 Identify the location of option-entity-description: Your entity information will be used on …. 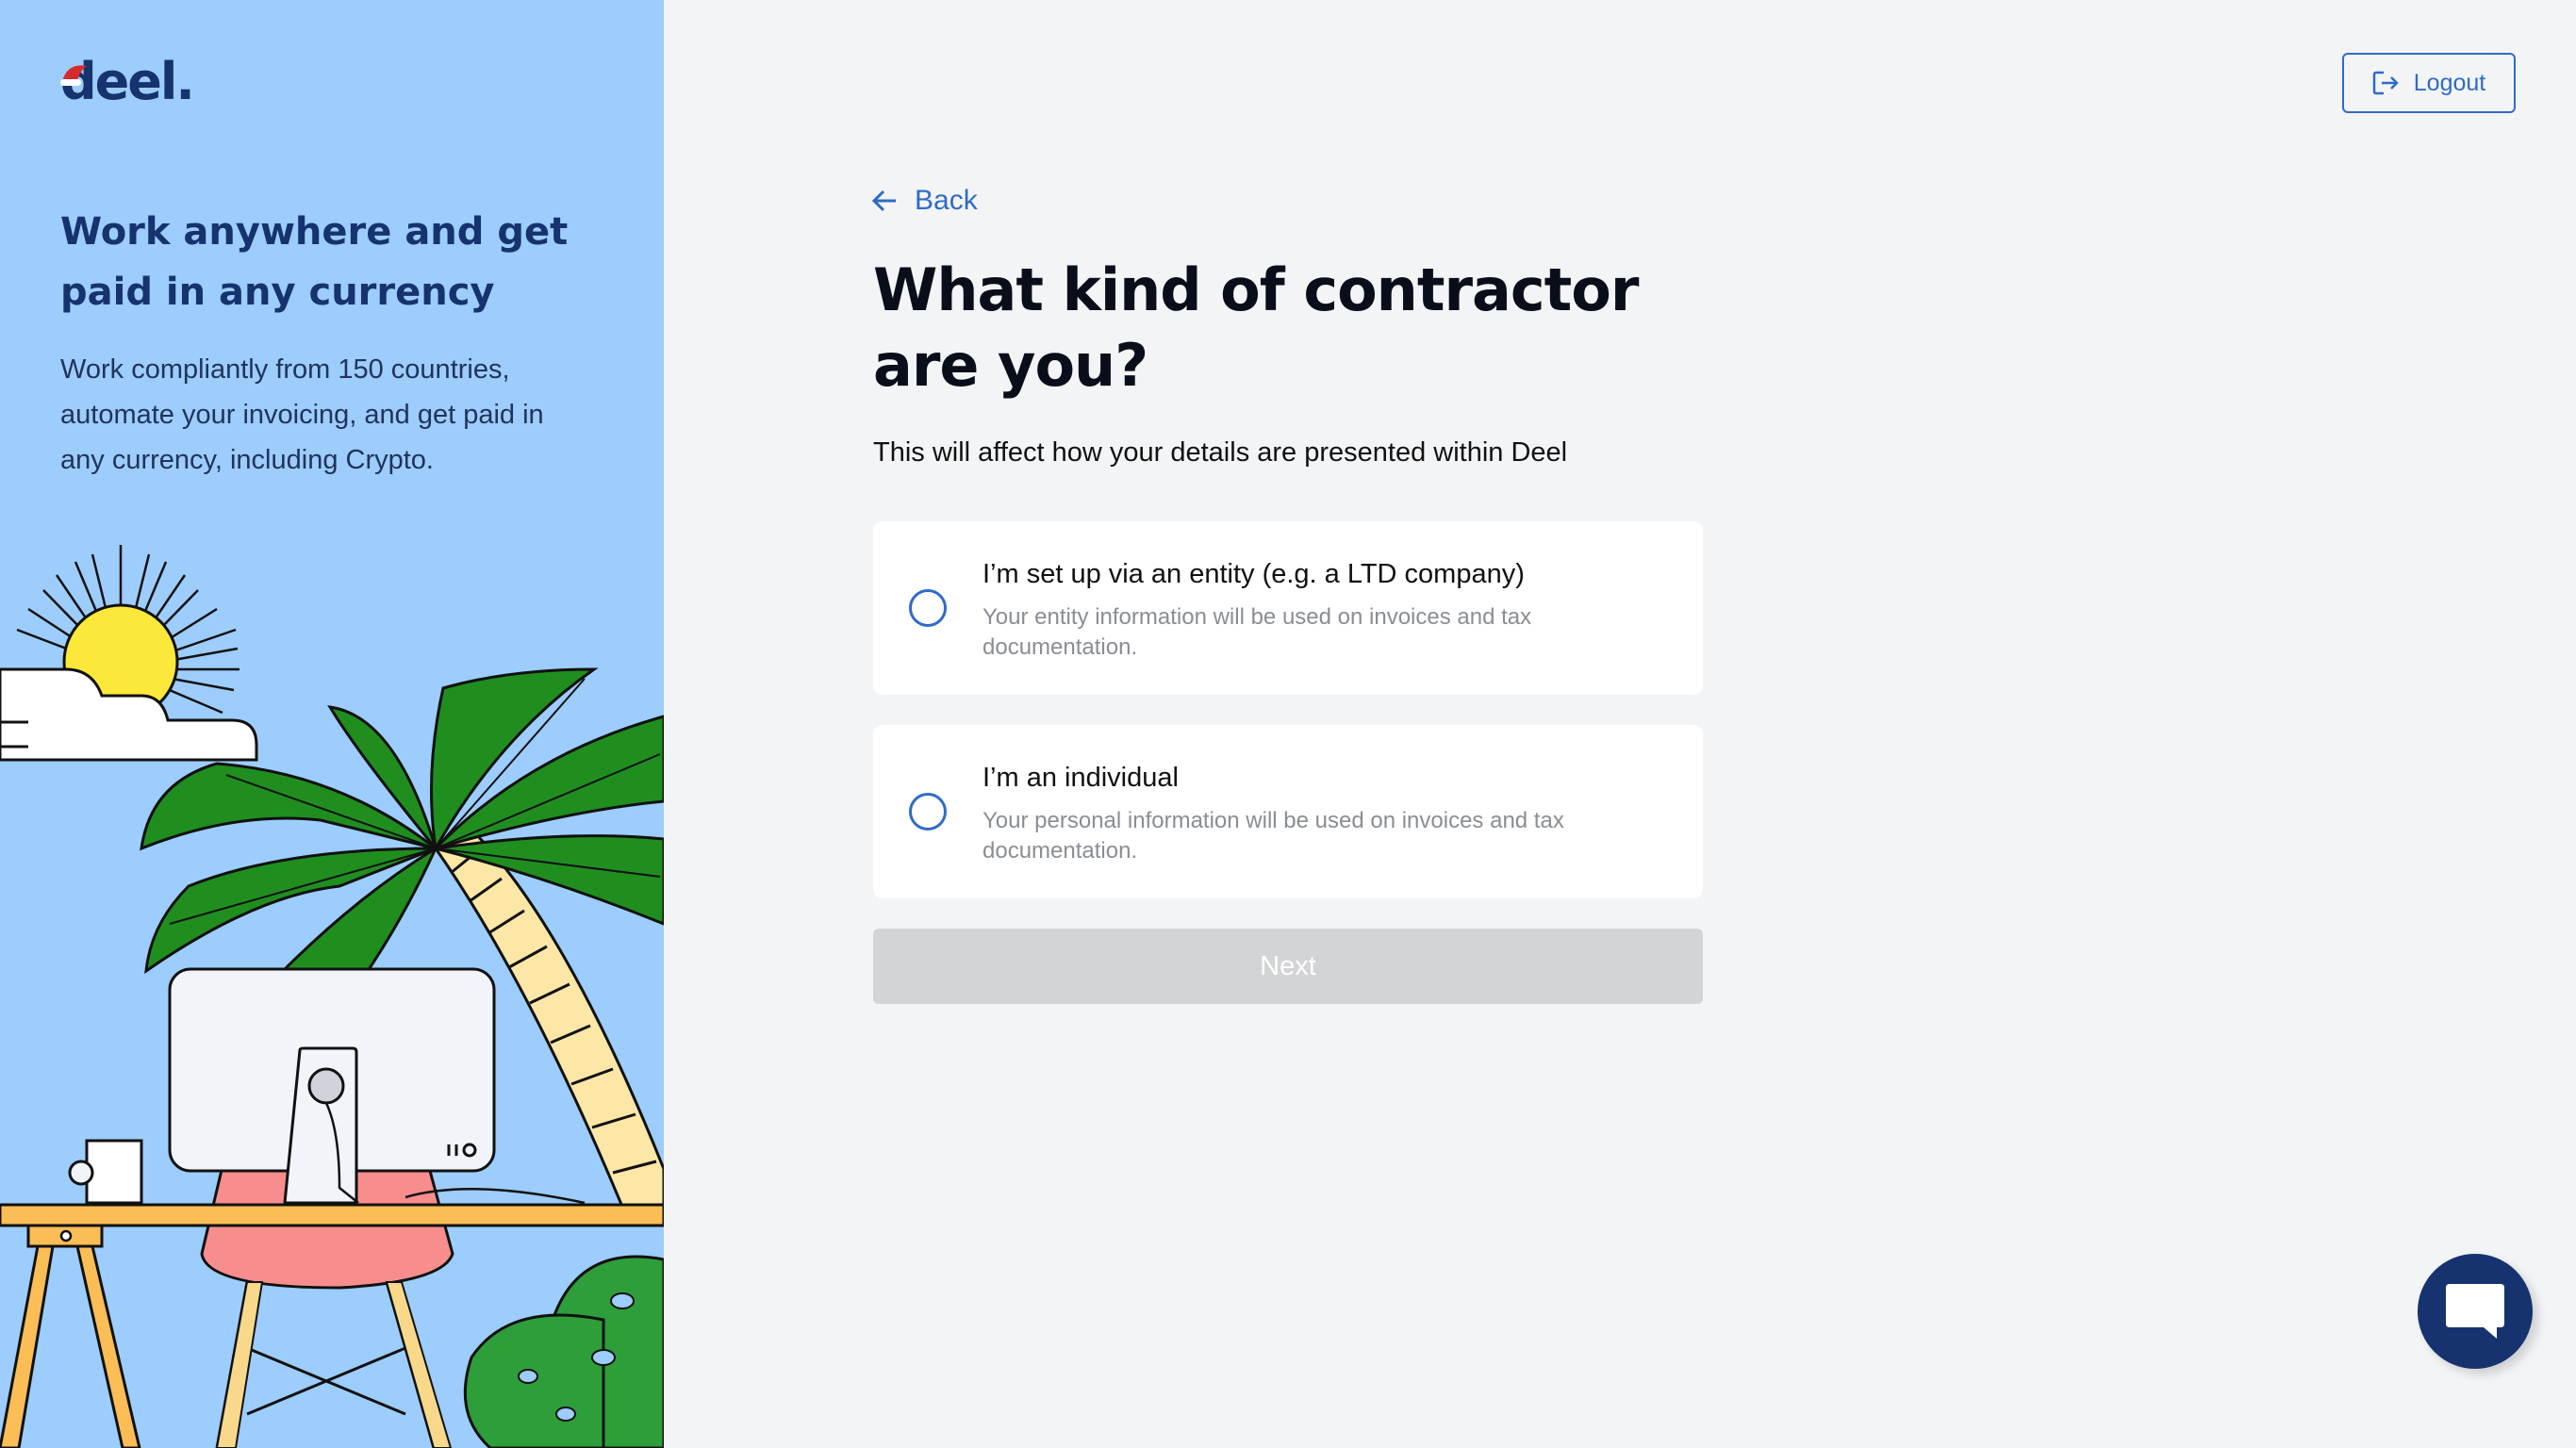
(1257, 632).